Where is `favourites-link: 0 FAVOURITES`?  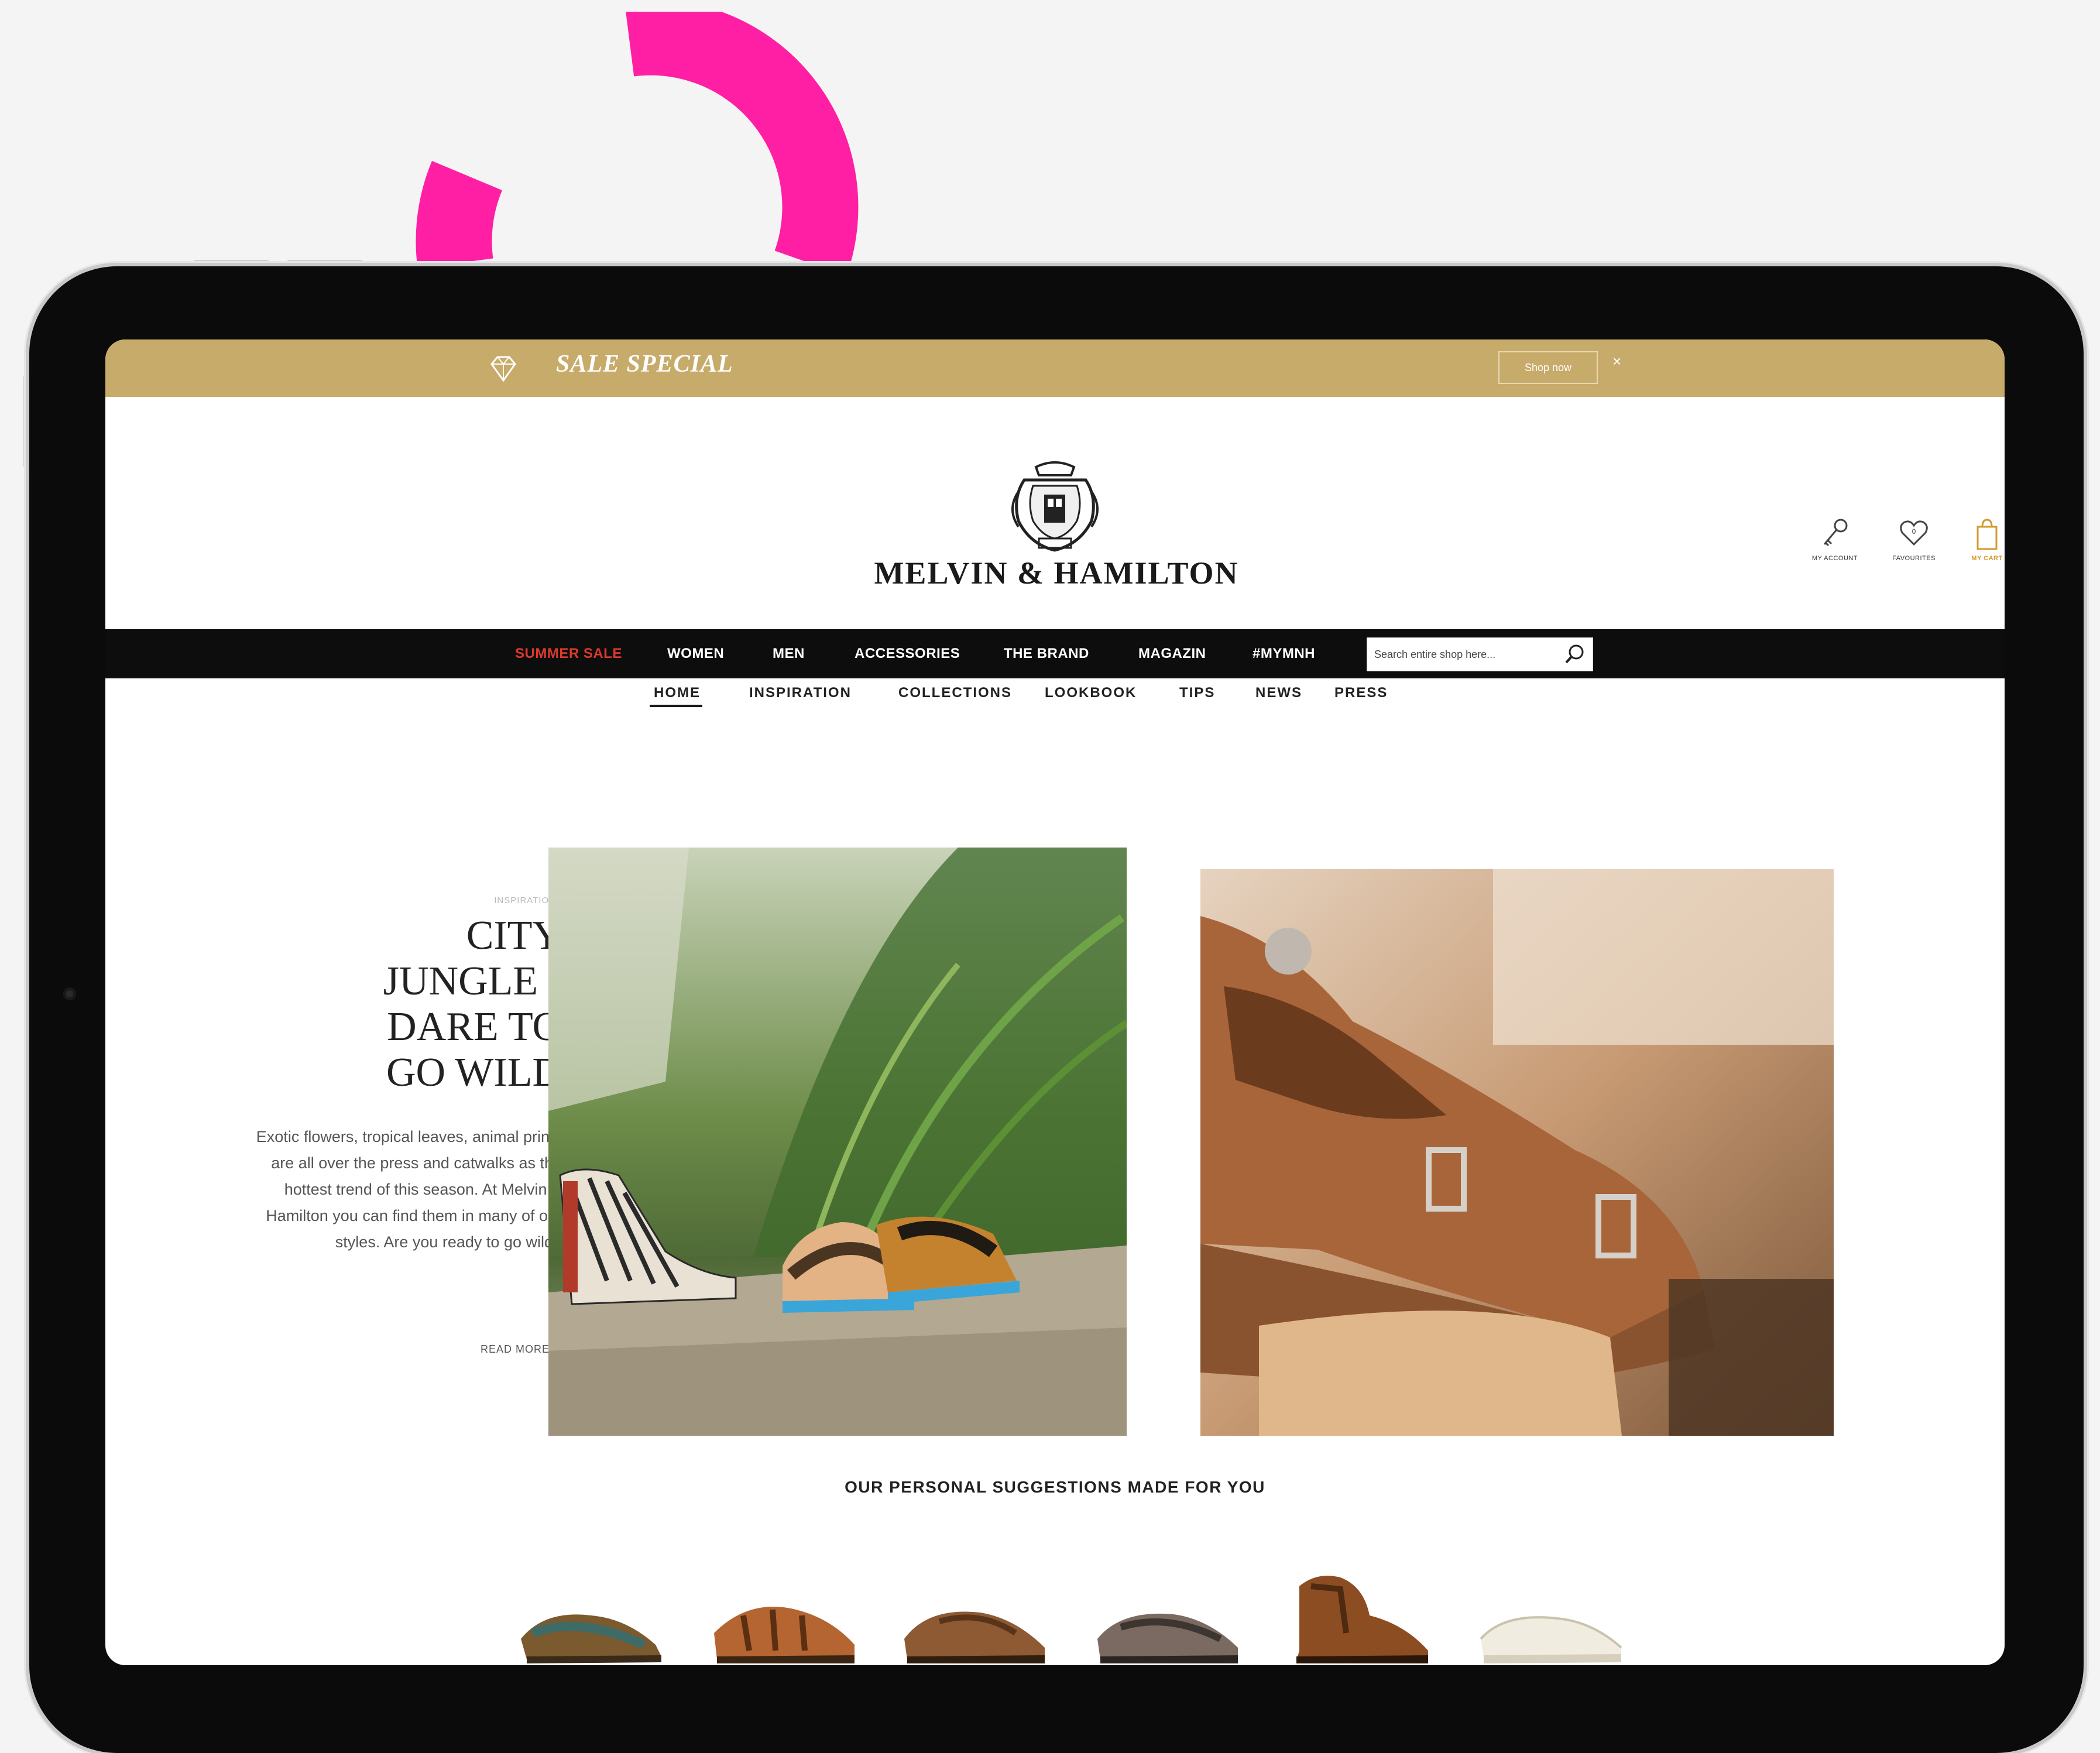
favourites-link: 0 FAVOURITES is located at coordinates (1914, 538).